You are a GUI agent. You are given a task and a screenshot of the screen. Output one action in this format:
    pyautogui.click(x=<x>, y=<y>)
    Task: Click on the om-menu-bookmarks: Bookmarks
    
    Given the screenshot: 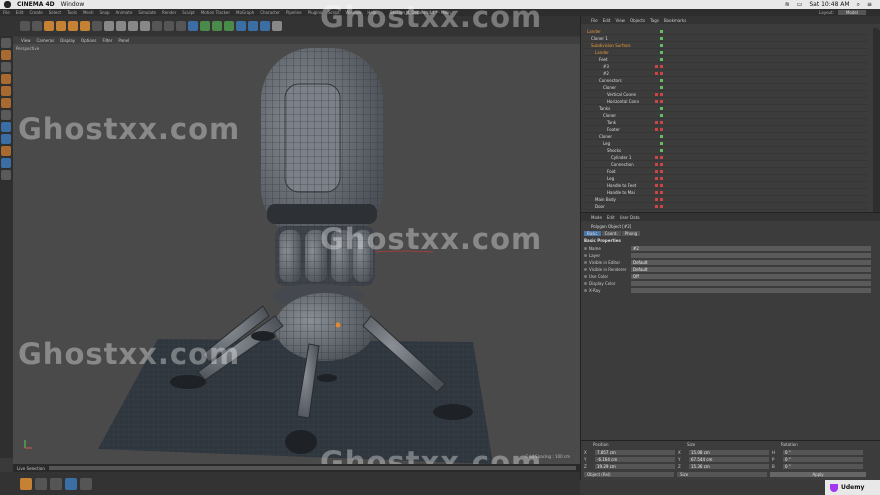 What is the action you would take?
    pyautogui.click(x=675, y=20)
    